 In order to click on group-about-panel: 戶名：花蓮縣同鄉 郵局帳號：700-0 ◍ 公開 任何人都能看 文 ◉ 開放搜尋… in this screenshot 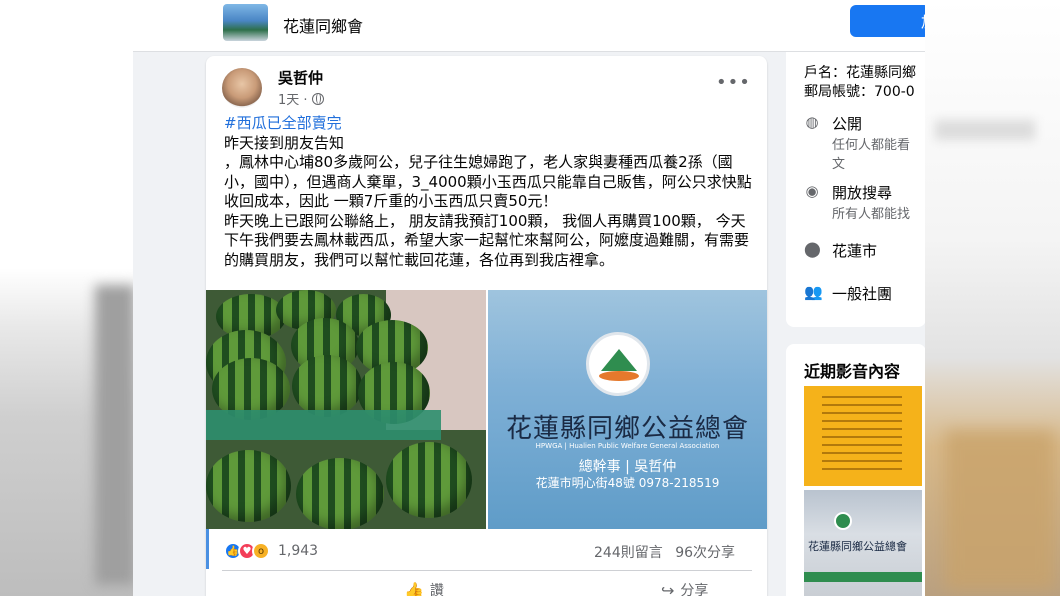, I will do `click(855, 189)`.